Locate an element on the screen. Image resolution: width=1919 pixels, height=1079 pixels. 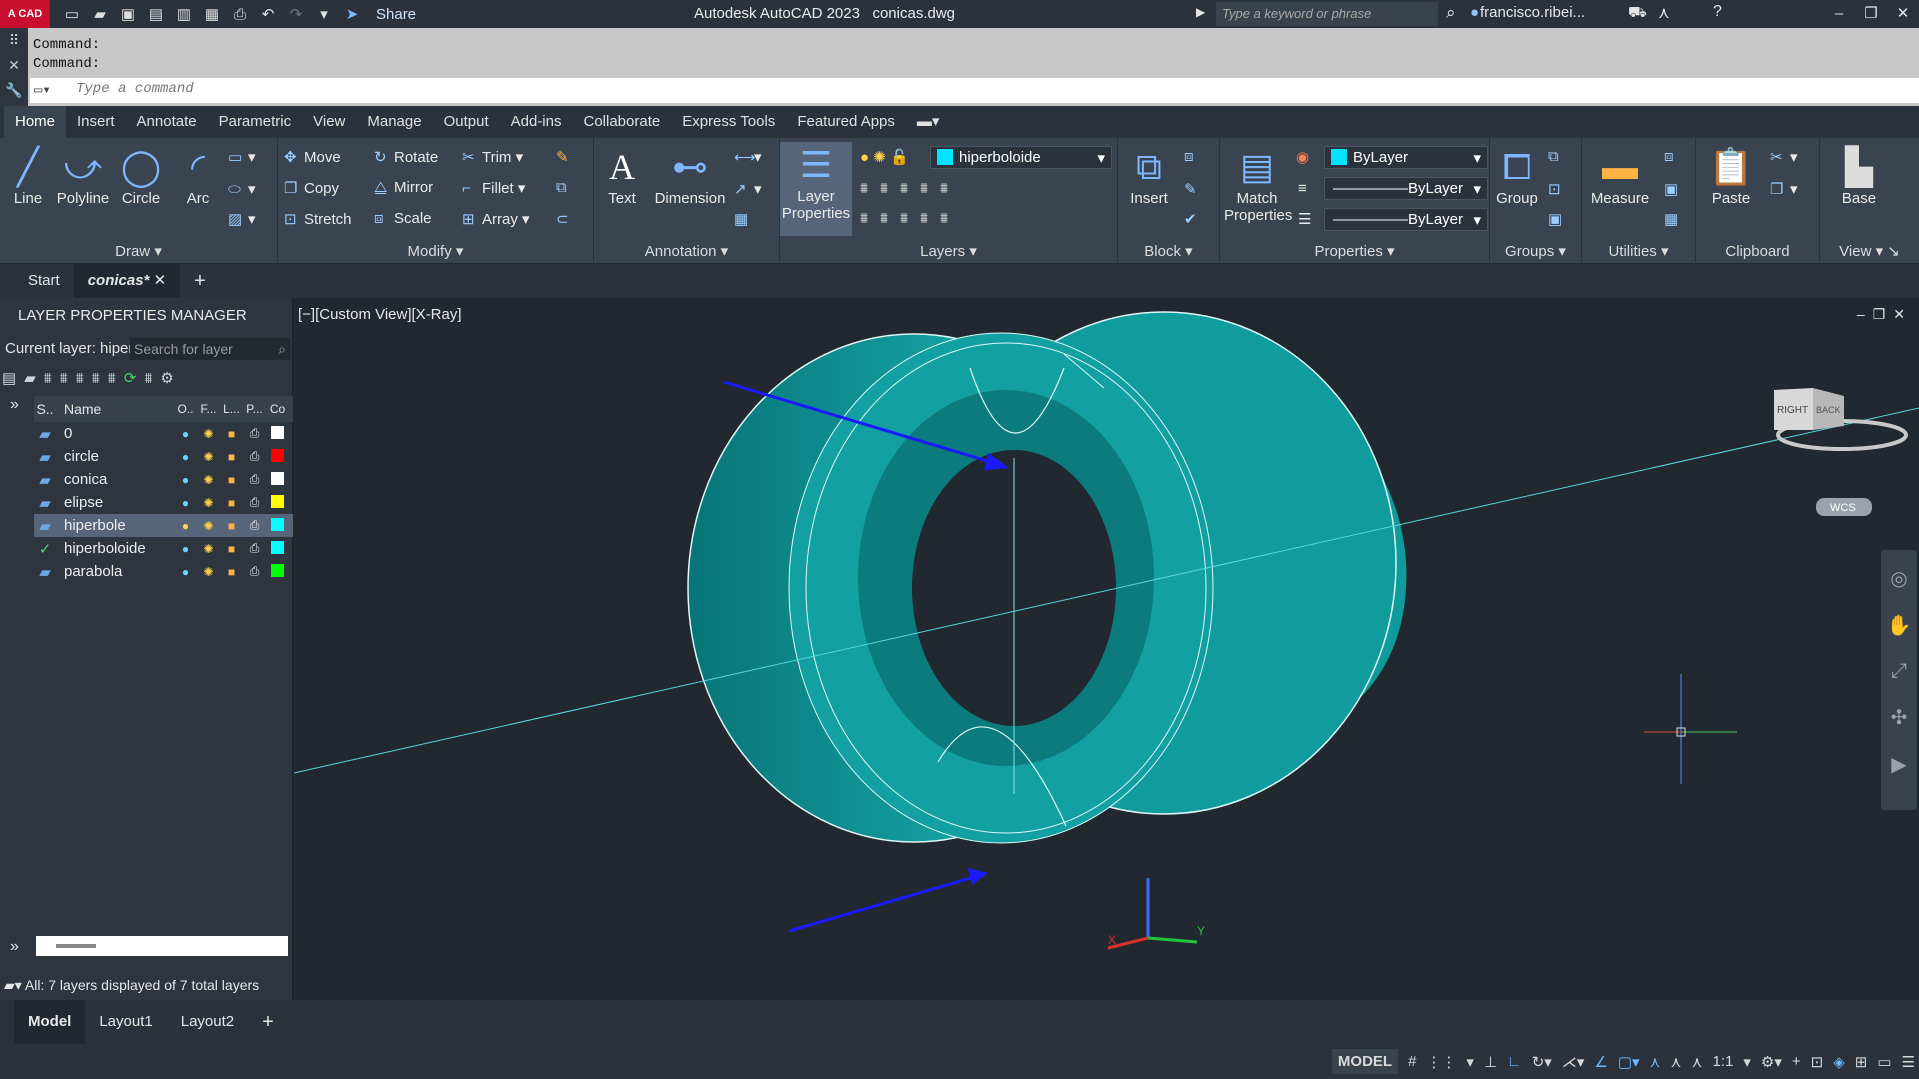
isodraft-icon: ⋌▾ is located at coordinates (1573, 1062).